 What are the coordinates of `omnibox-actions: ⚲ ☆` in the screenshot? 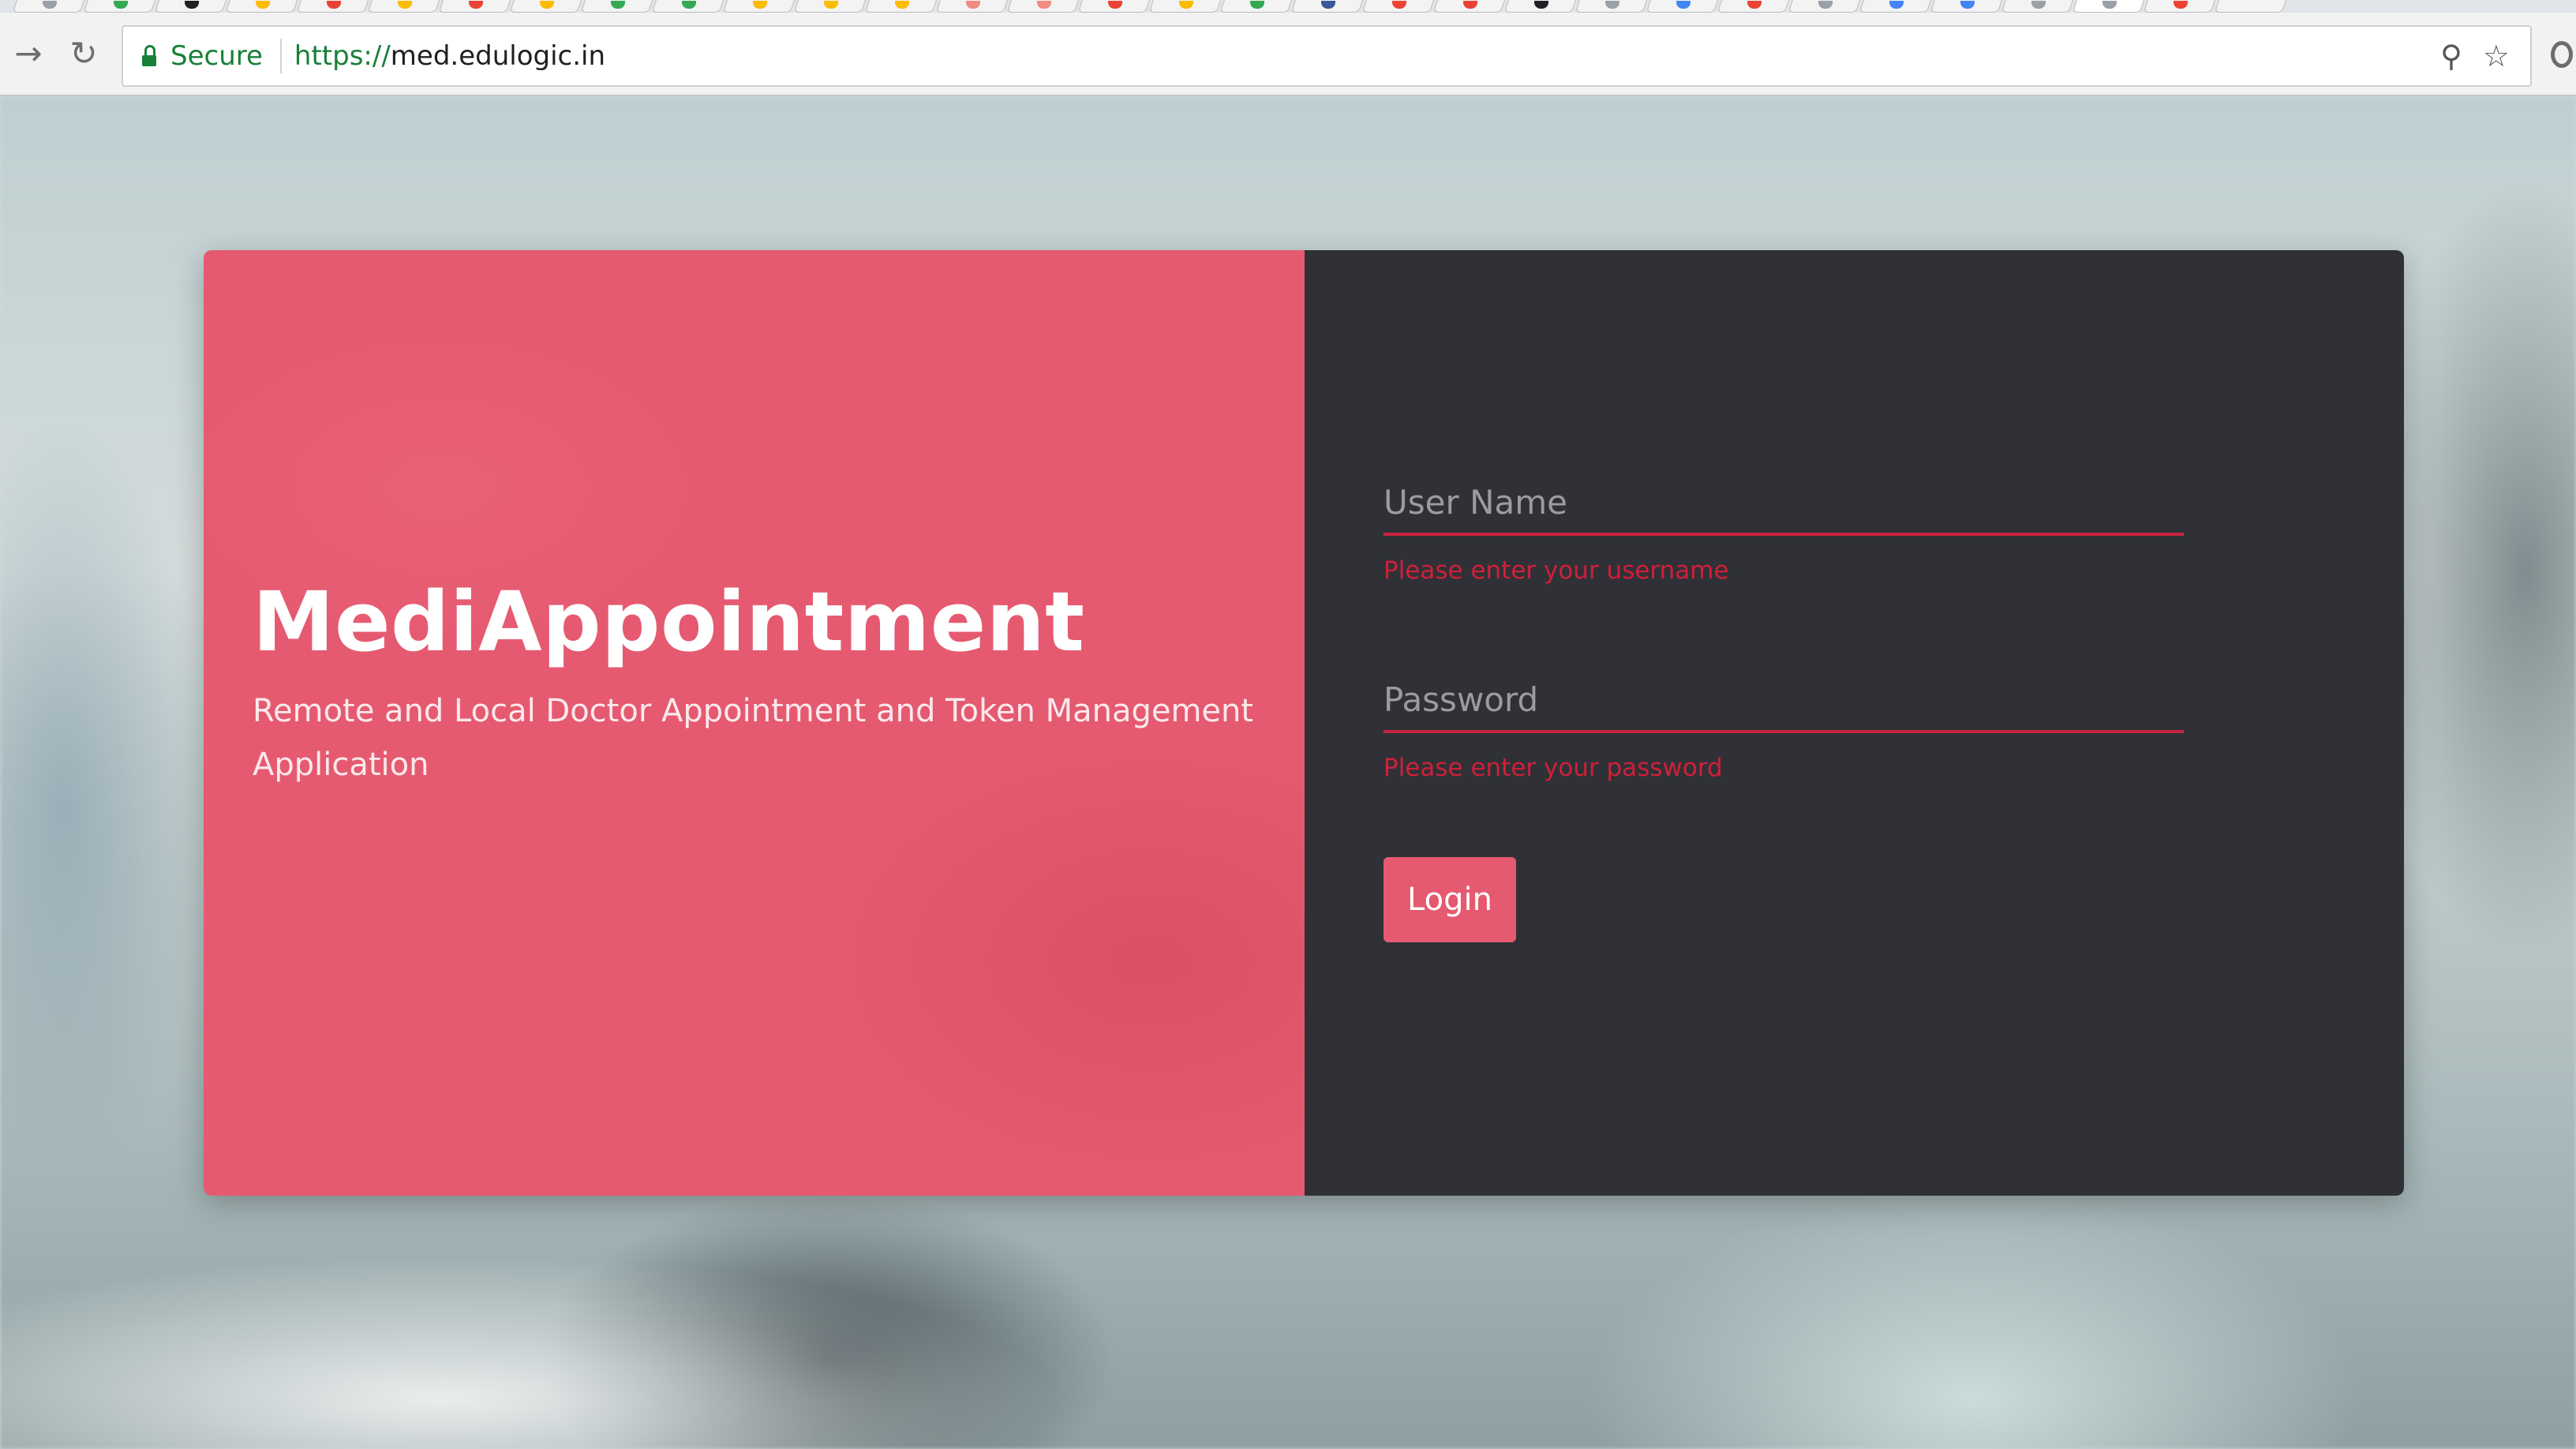 It's located at (2485, 56).